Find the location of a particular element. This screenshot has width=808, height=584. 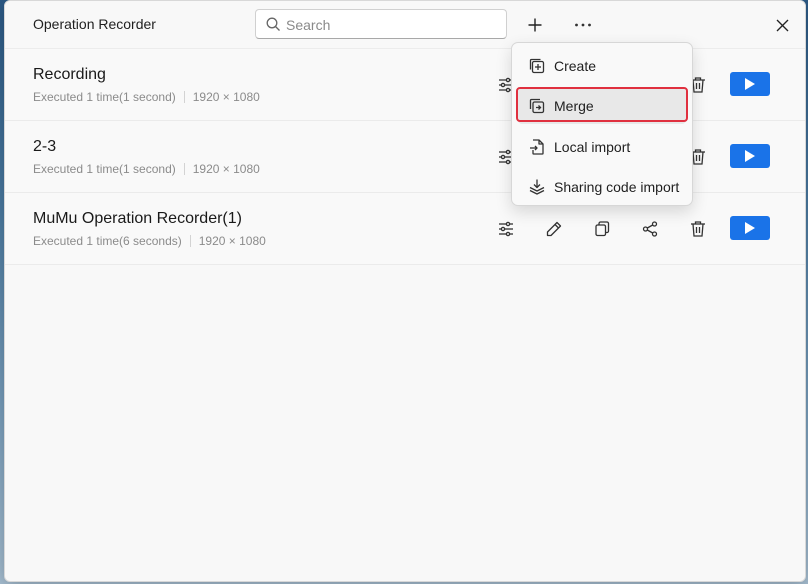

delete-button is located at coordinates (698, 229).